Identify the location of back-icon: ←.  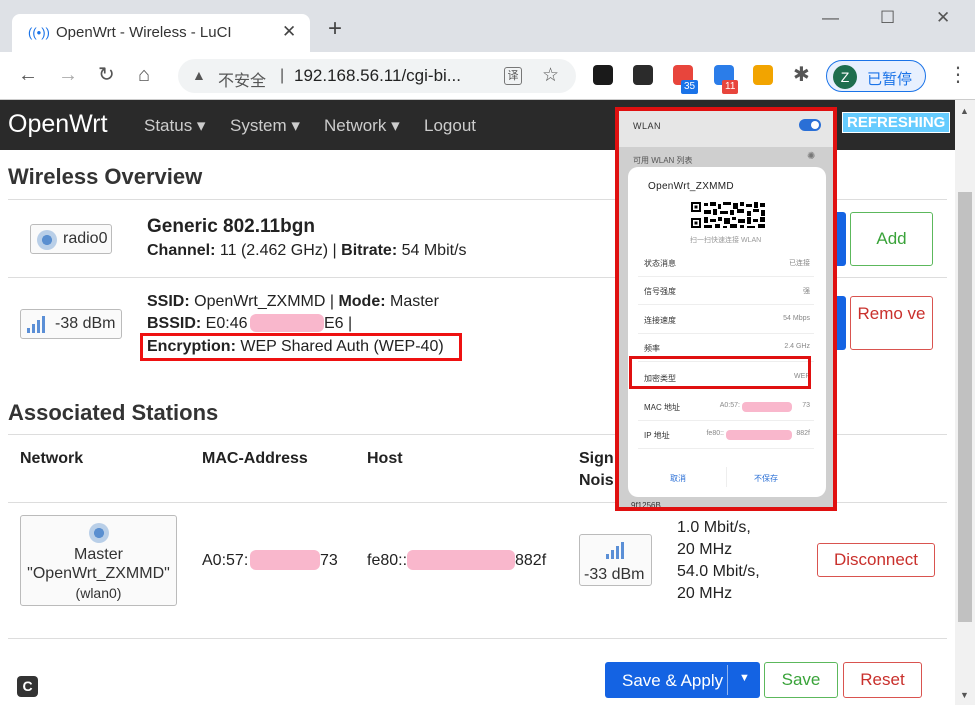
(28, 75).